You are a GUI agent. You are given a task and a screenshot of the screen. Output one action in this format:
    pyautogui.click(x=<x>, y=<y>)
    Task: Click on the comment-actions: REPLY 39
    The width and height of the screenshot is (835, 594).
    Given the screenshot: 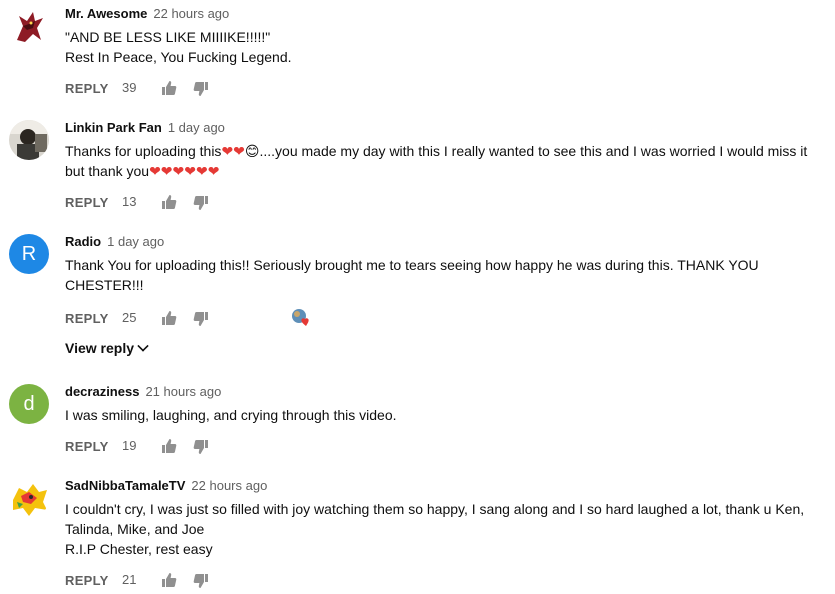 What is the action you would take?
    pyautogui.click(x=136, y=88)
    